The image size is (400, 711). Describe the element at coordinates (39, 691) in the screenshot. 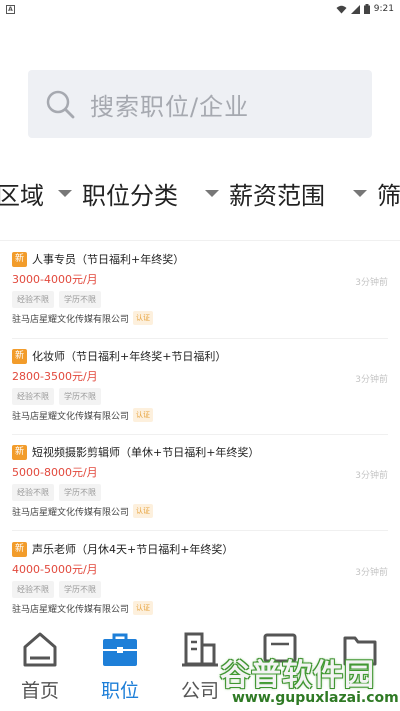

I see `tab-label: 首页` at that location.